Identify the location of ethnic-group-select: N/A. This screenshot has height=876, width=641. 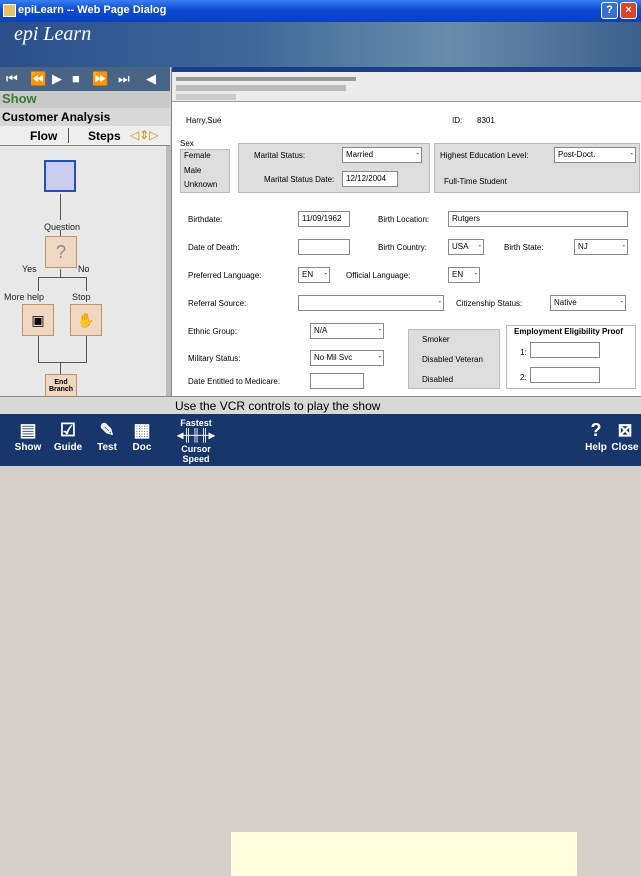
(347, 331).